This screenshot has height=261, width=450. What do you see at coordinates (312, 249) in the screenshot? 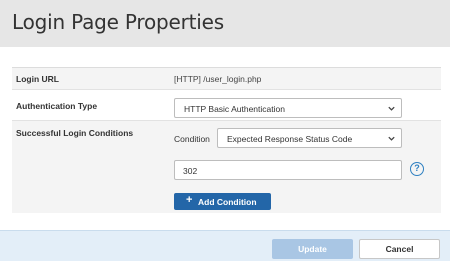
I see `update-button: Update` at bounding box center [312, 249].